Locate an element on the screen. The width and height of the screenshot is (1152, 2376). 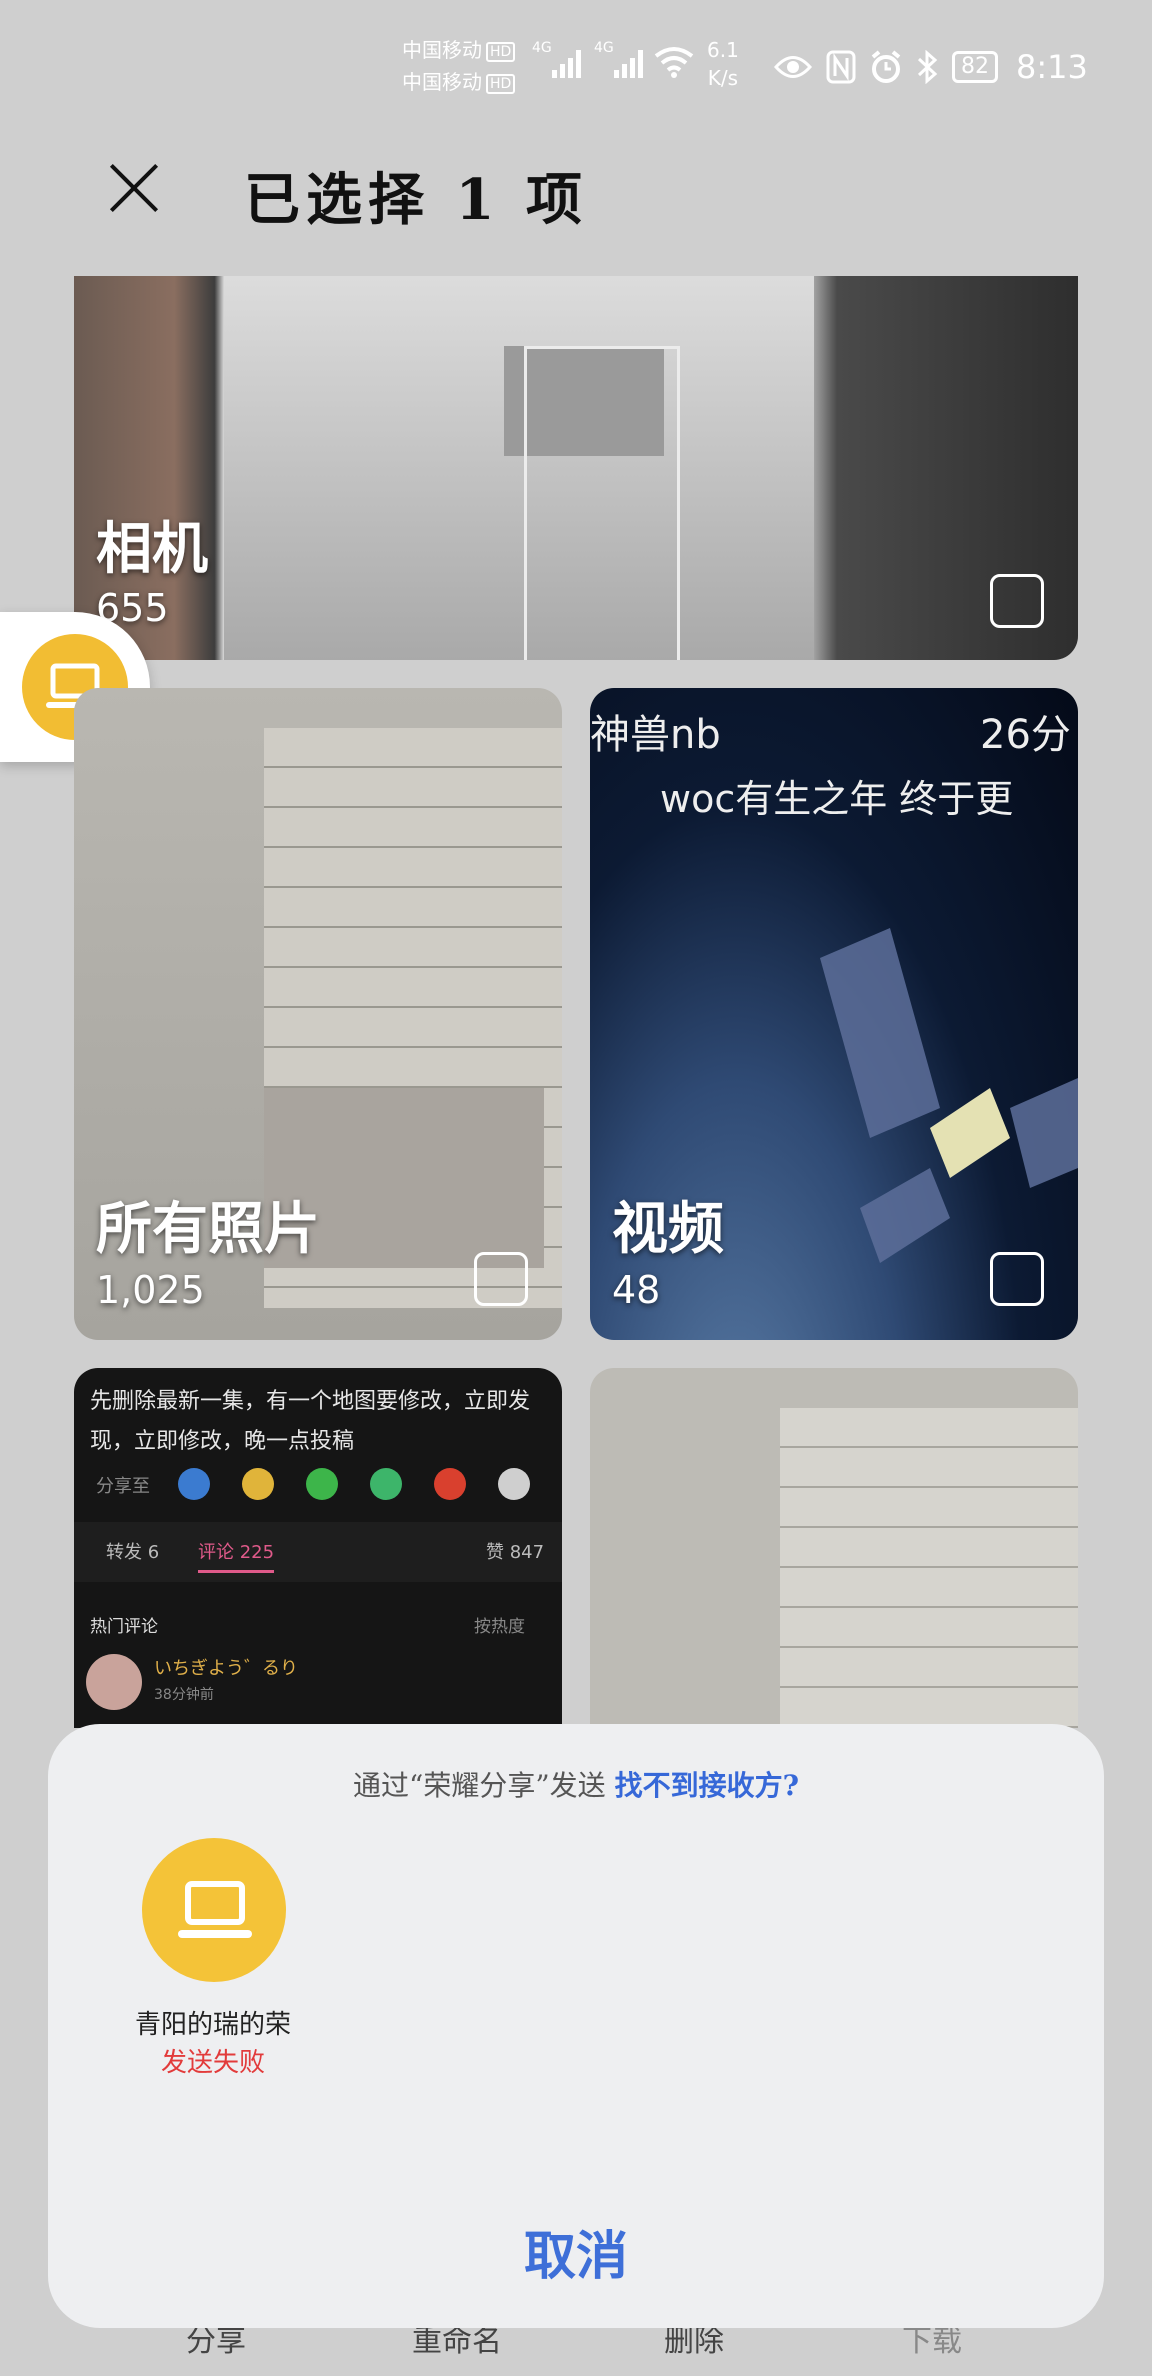
avatar is located at coordinates (114, 1682).